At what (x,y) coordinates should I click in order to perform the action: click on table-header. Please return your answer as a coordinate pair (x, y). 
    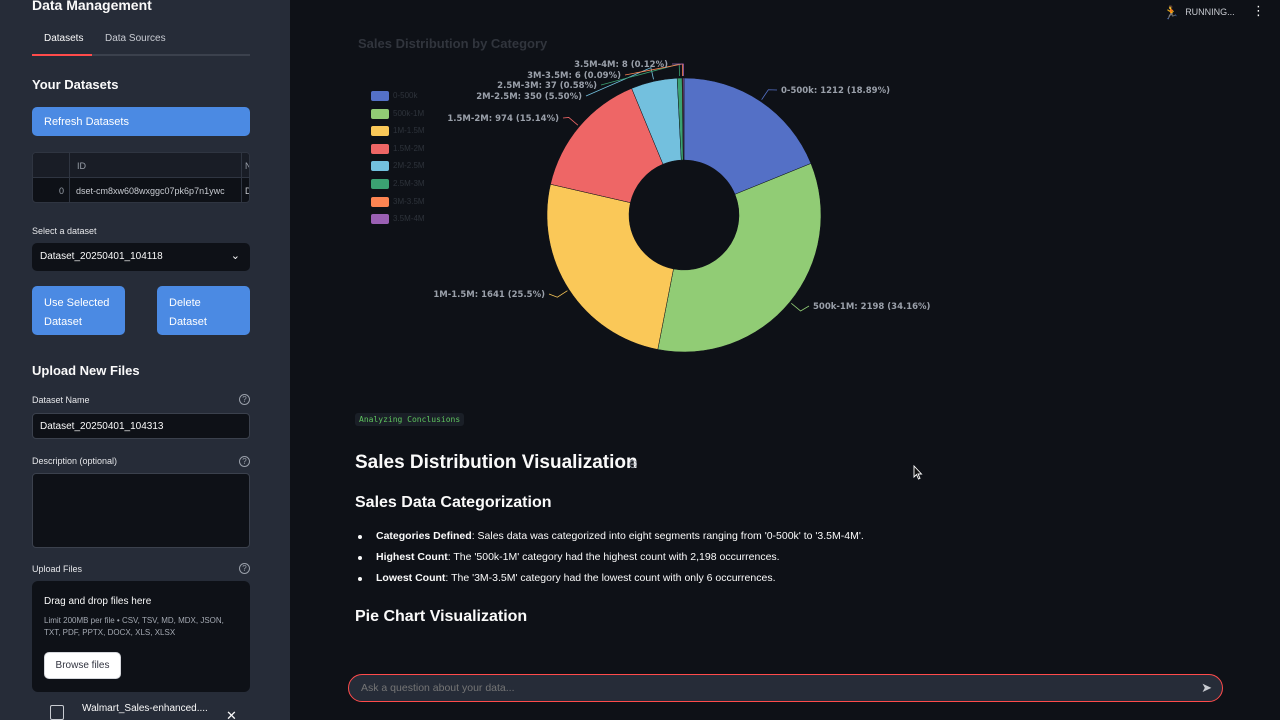
    Looking at the image, I should click on (141, 165).